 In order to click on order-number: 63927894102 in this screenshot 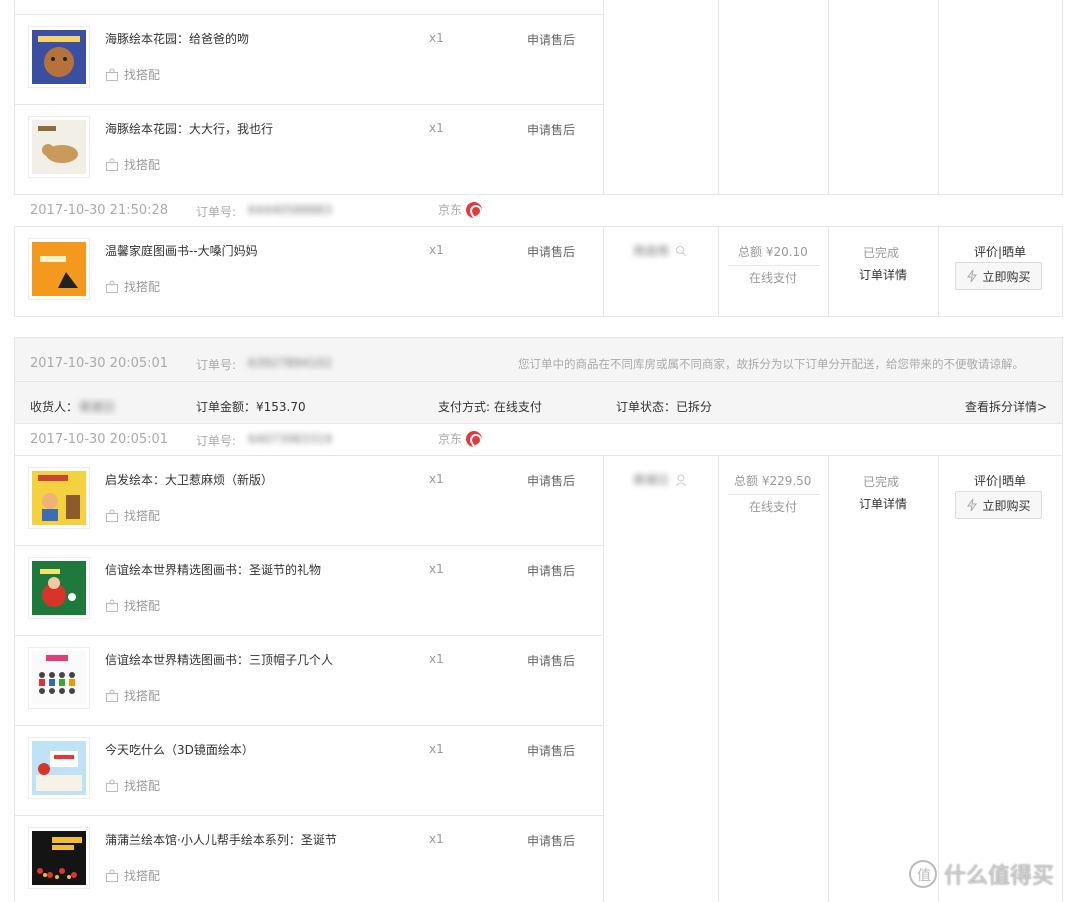, I will do `click(290, 363)`.